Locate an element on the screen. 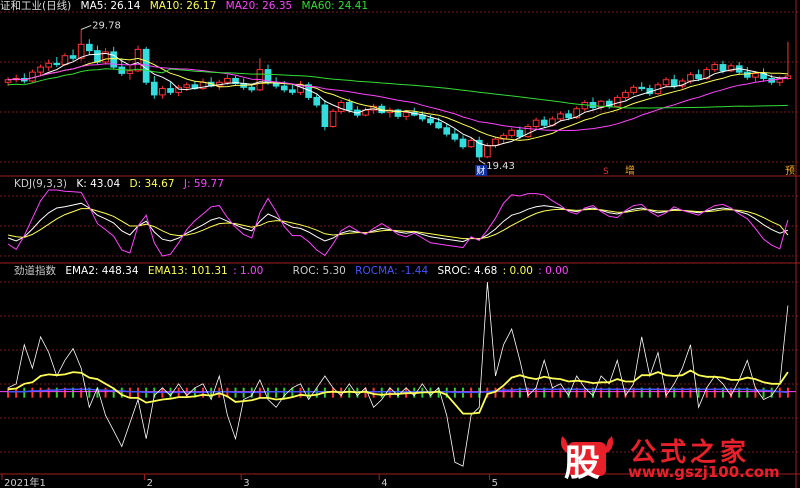 This screenshot has width=800, height=488. ma10-label: MA10: 26.17 is located at coordinates (183, 6).